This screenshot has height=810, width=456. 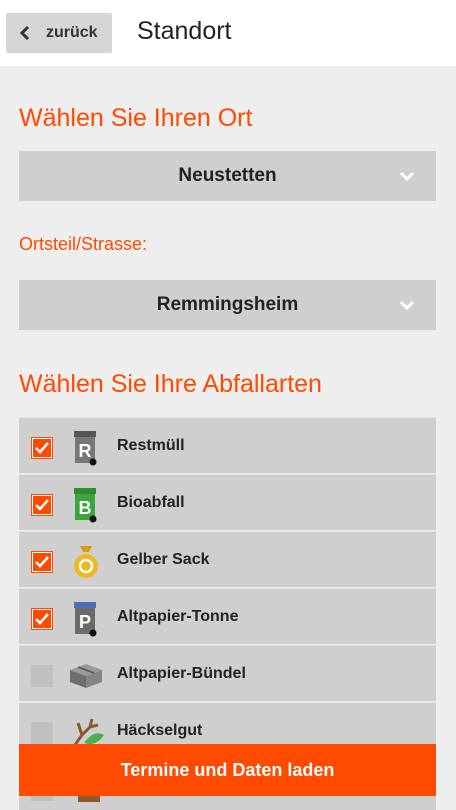 I want to click on restmuell-bin-icon: R, so click(x=85, y=448).